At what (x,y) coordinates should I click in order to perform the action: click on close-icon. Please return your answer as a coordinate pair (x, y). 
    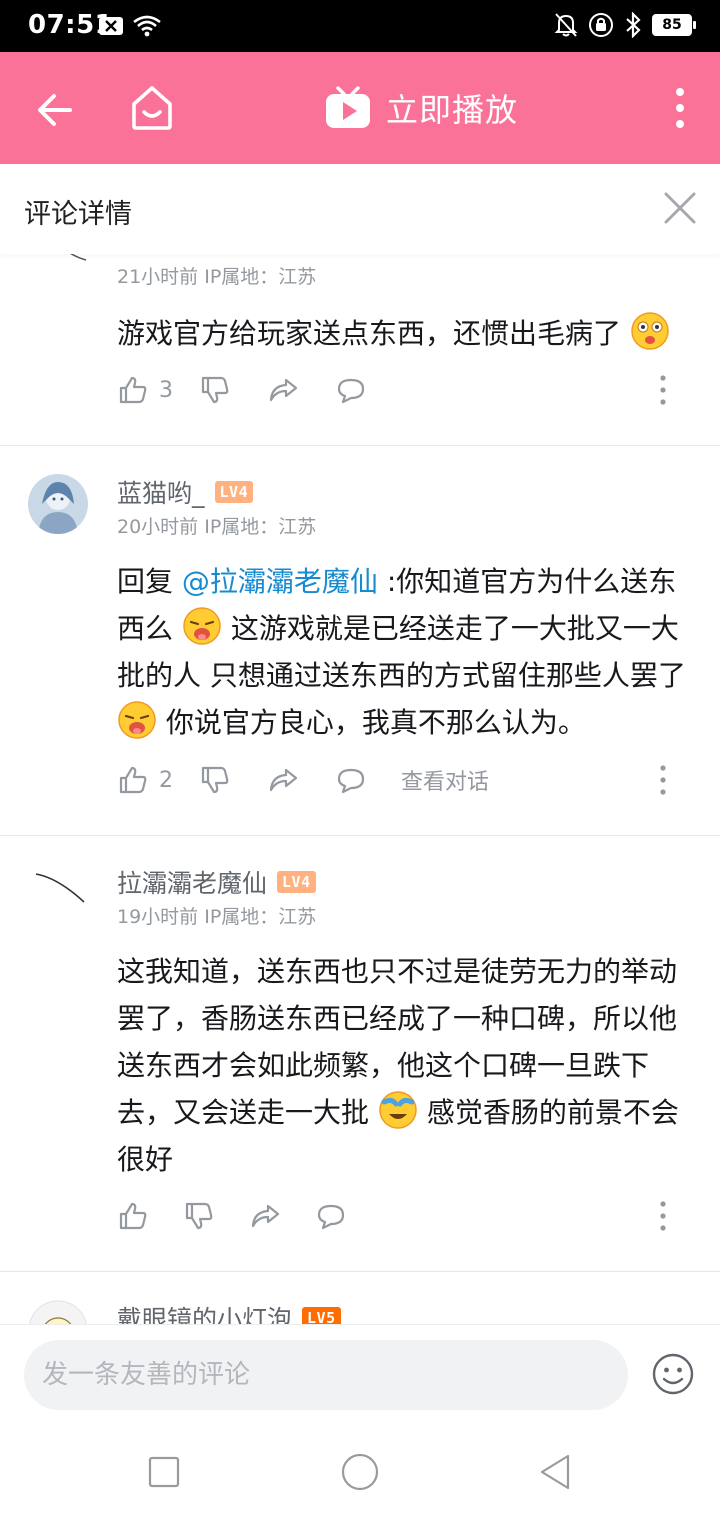
    Looking at the image, I should click on (680, 208).